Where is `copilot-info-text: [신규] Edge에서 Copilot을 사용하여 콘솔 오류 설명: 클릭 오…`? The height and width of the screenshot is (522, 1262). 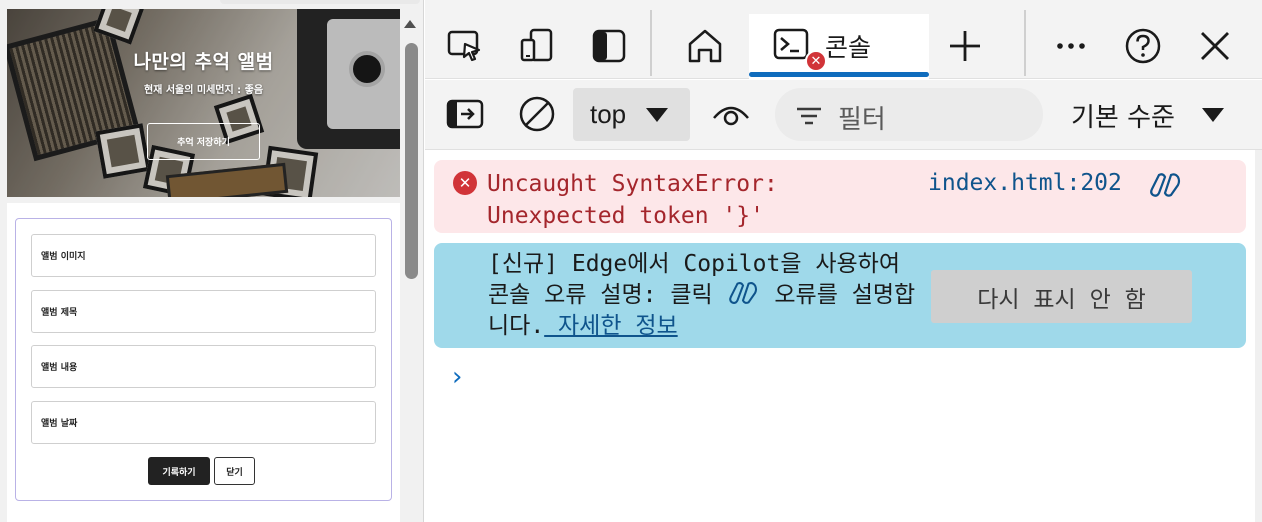 copilot-info-text: [신규] Edge에서 Copilot을 사용하여 콘솔 오류 설명: 클릭 오… is located at coordinates (708, 295).